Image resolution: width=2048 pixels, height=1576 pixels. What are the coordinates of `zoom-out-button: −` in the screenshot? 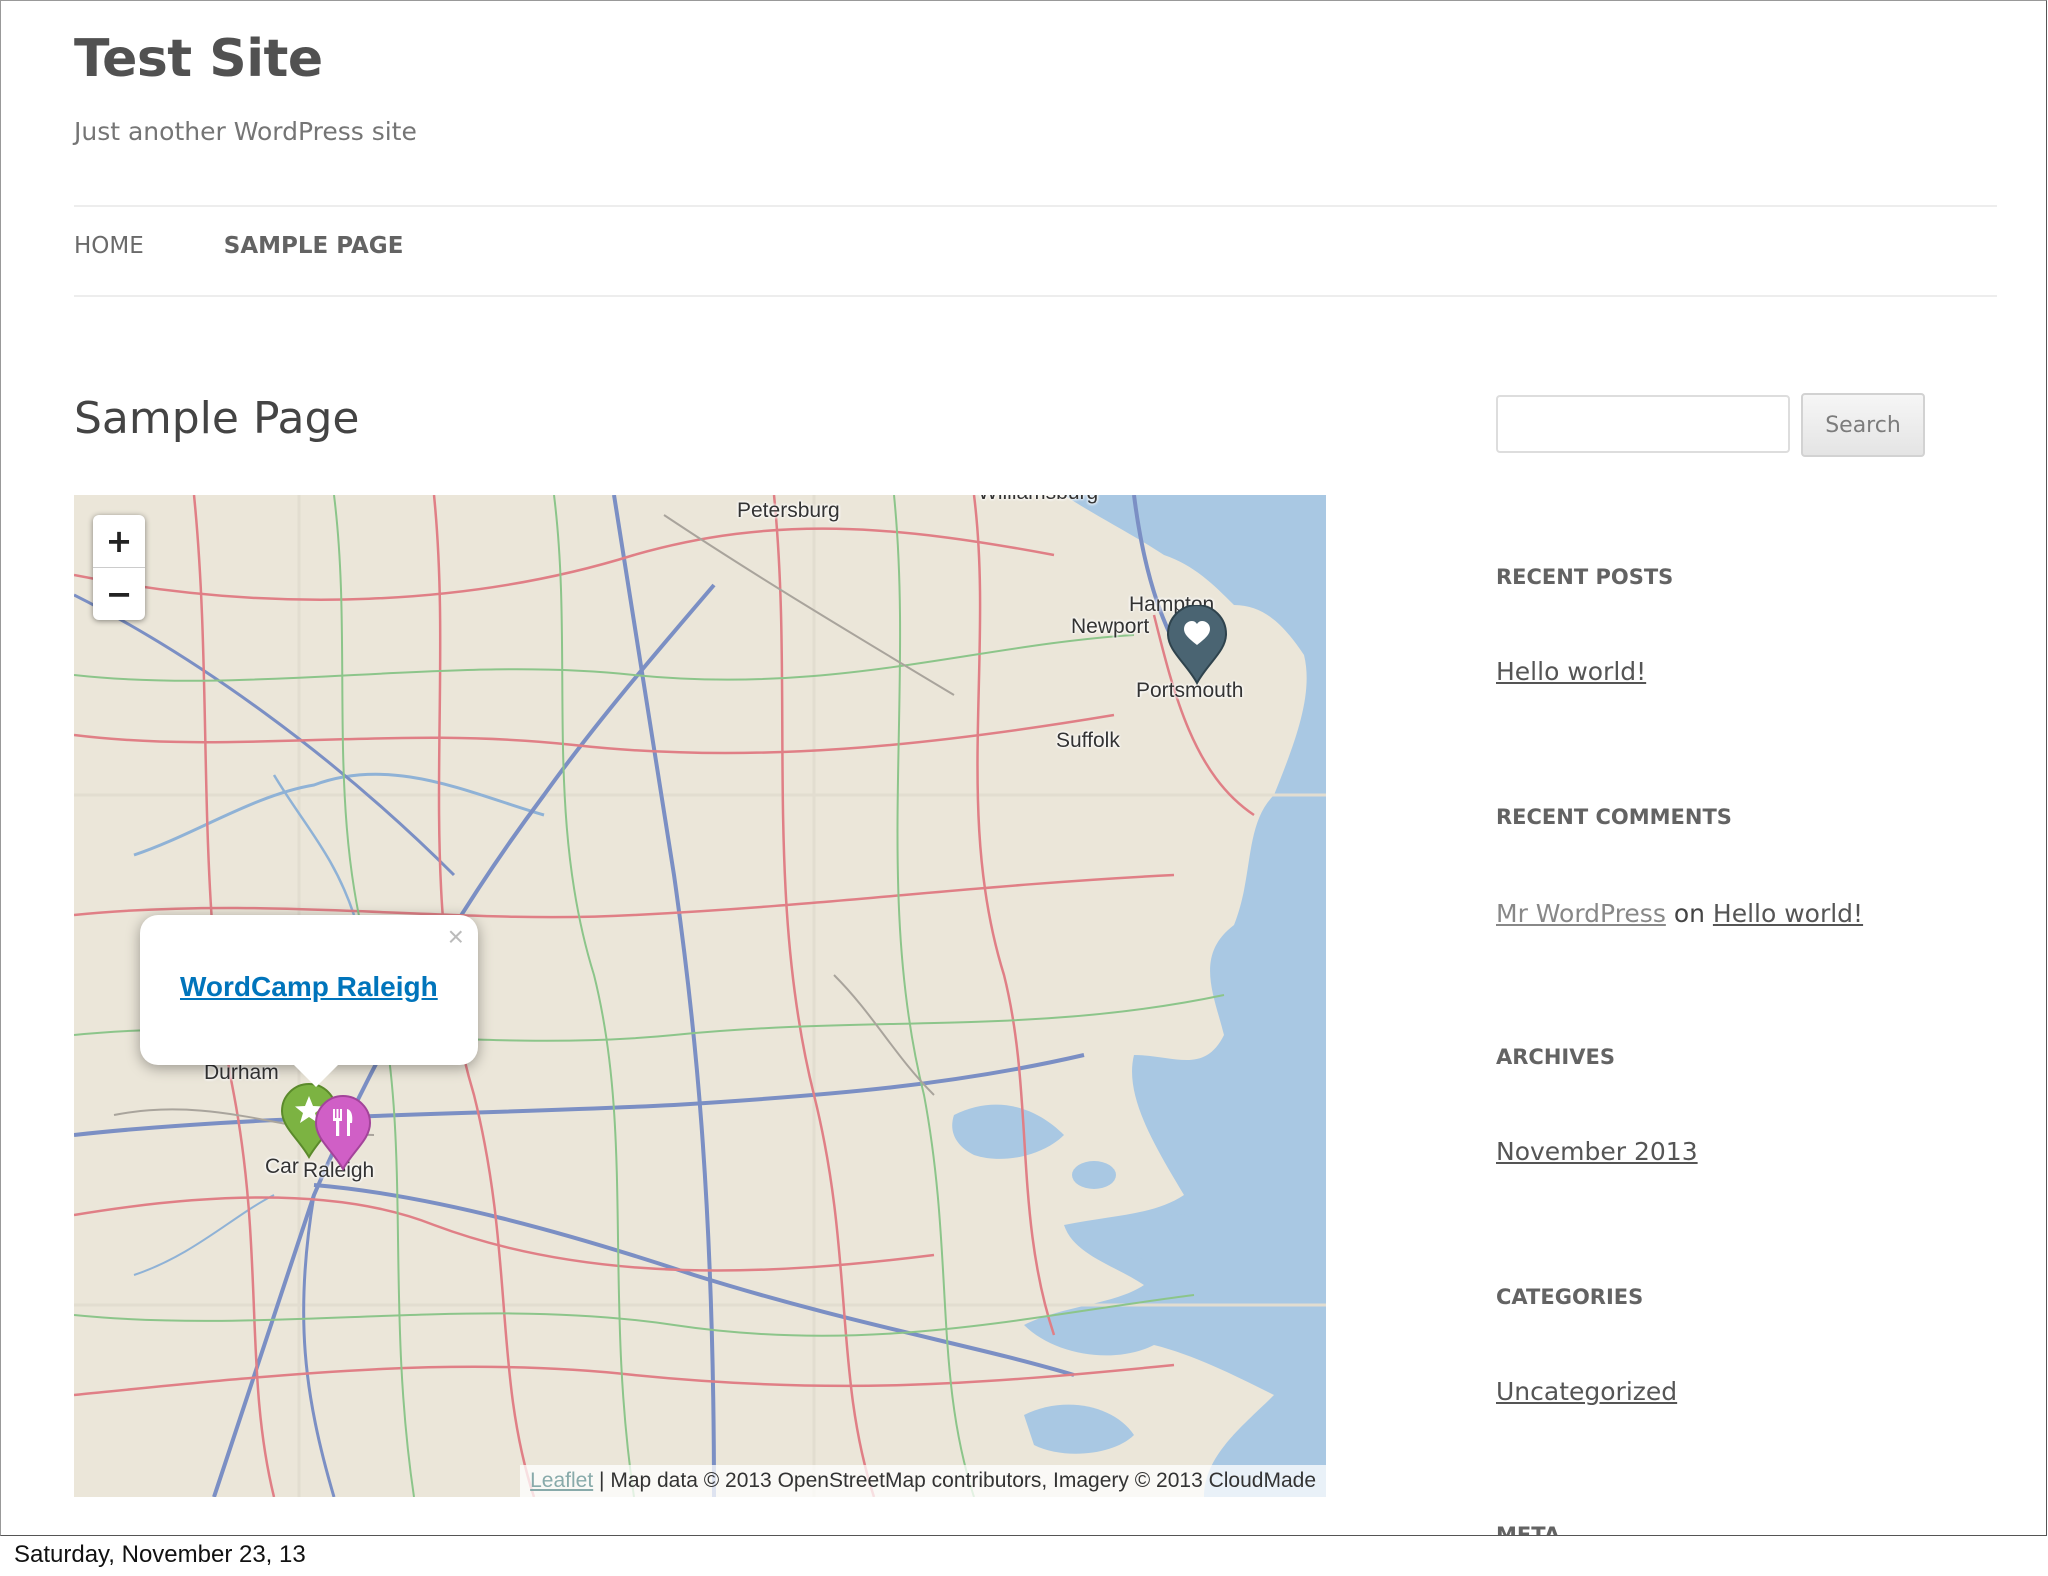 It's located at (119, 593).